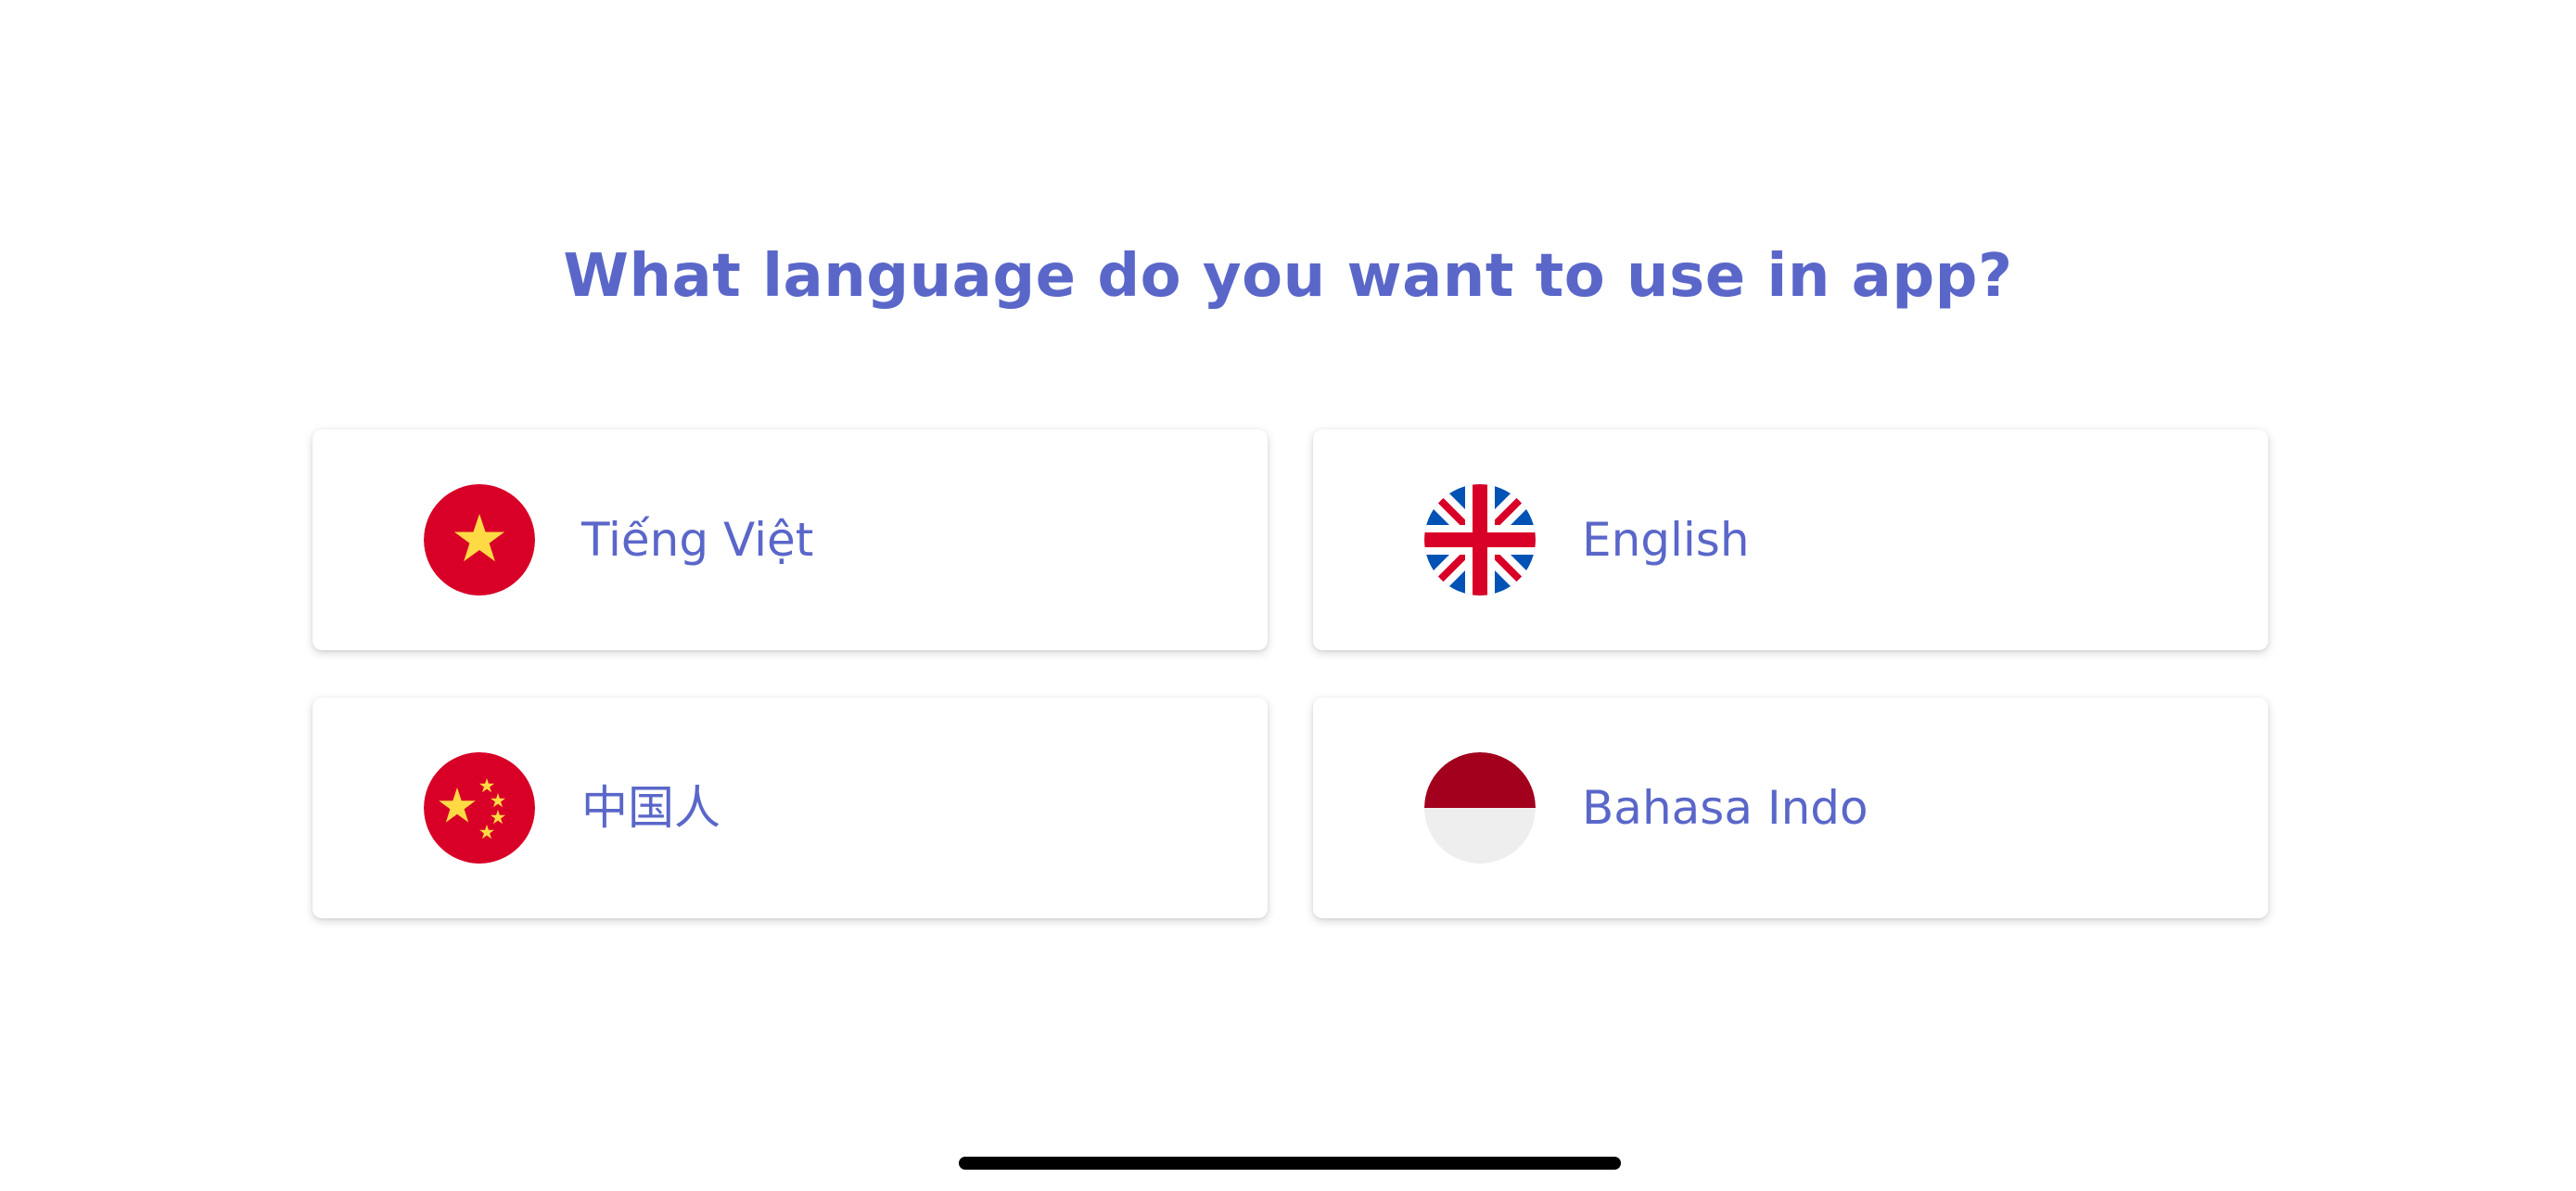 Image resolution: width=2576 pixels, height=1191 pixels. I want to click on language-label: English, so click(1666, 540).